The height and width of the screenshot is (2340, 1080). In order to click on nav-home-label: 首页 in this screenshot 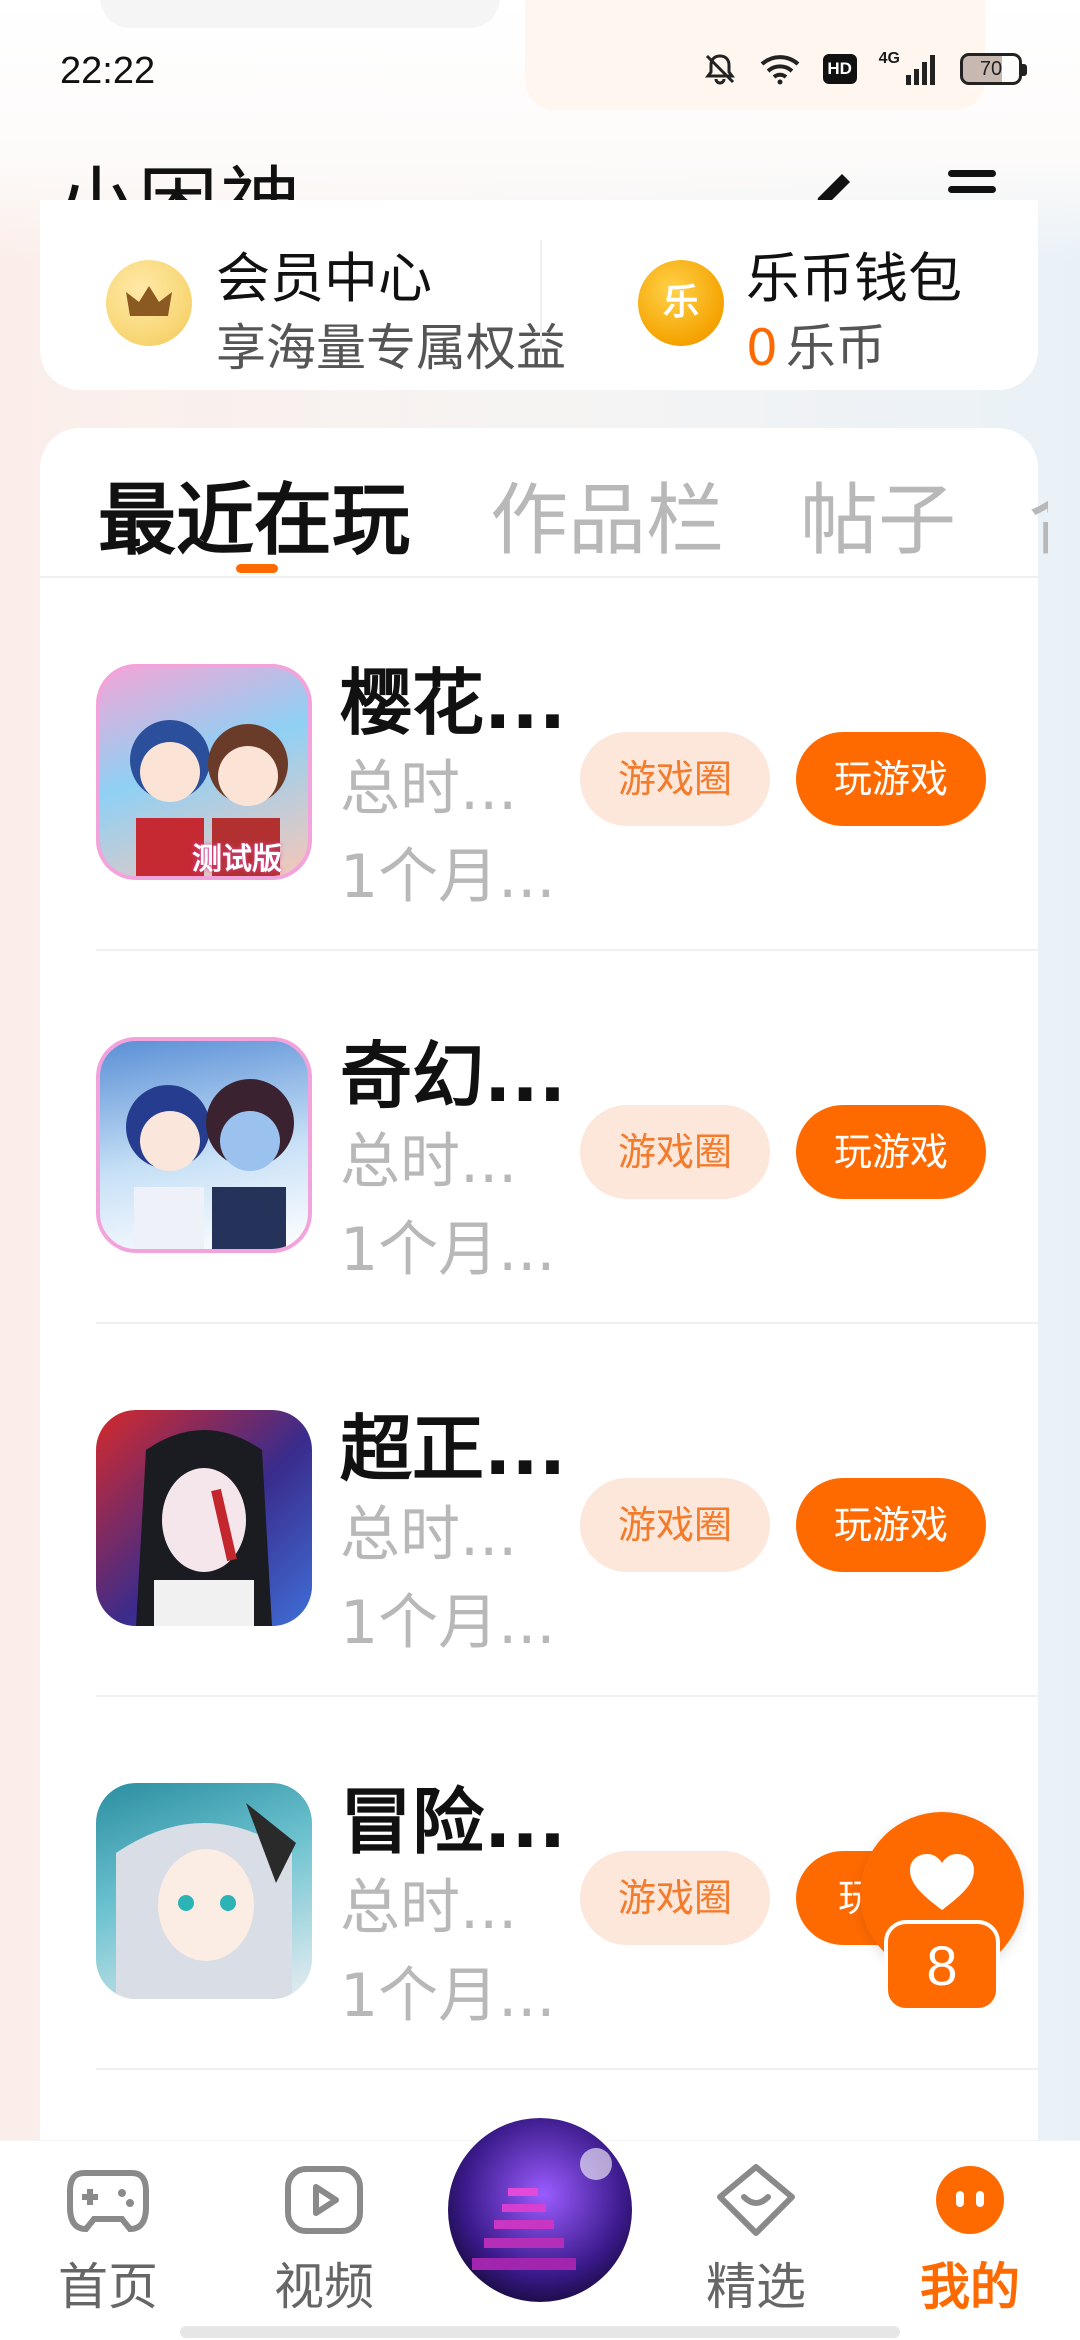, I will do `click(108, 2287)`.